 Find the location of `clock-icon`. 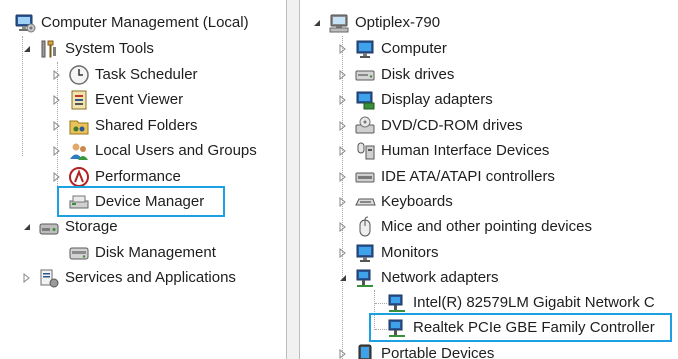

clock-icon is located at coordinates (79, 75).